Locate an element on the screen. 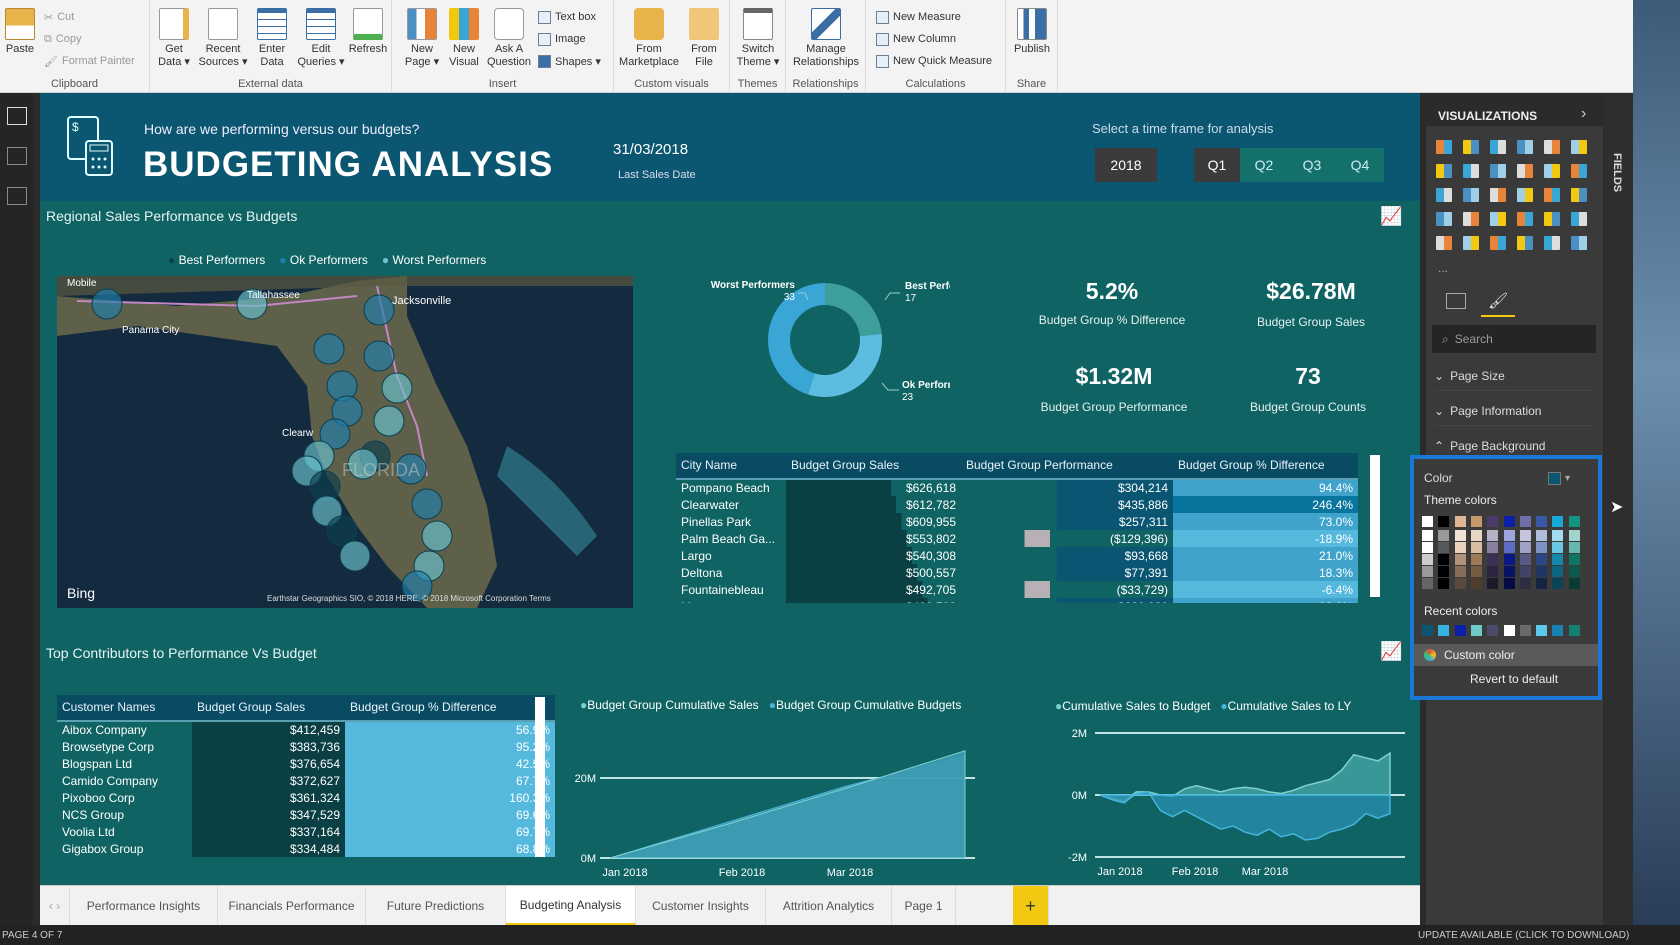 The image size is (1680, 945). customer-table-scrollbar is located at coordinates (540, 777).